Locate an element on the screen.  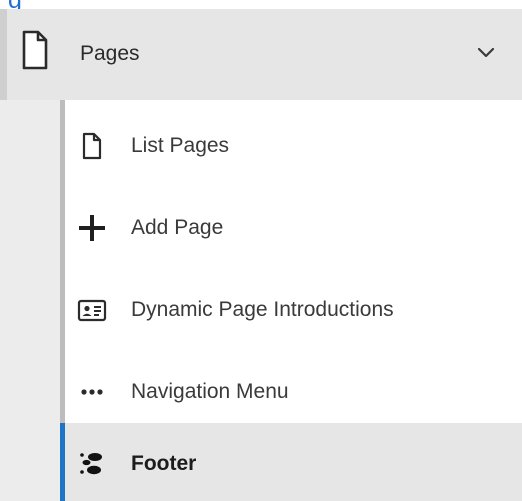
menu-item-label: Dynamic Page Introductions is located at coordinates (262, 309).